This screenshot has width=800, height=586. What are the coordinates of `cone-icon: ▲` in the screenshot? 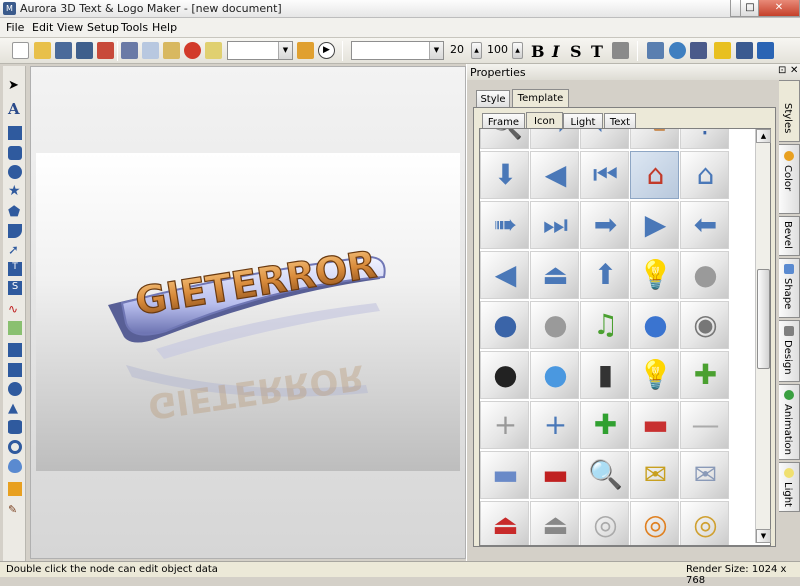 It's located at (15, 408).